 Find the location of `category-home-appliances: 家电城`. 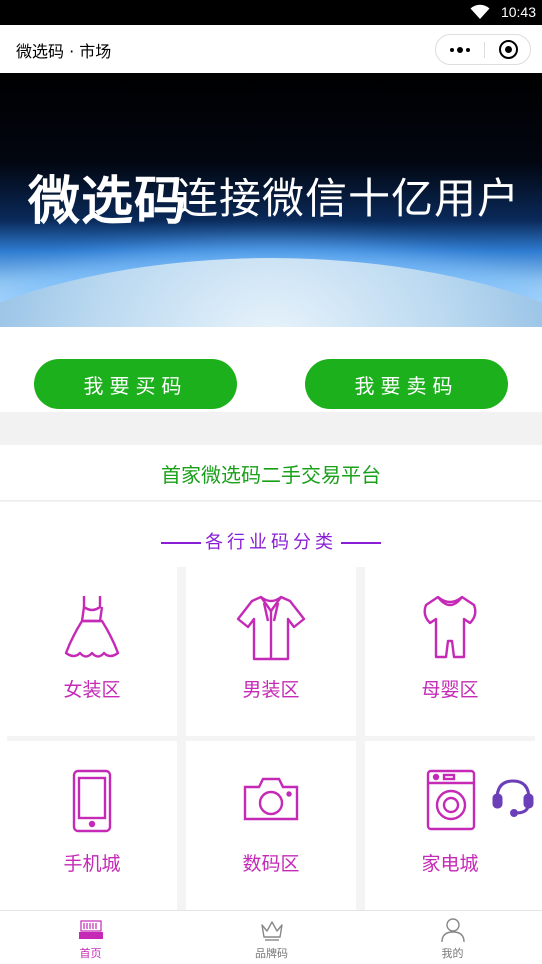

category-home-appliances: 家电城 is located at coordinates (450, 825).